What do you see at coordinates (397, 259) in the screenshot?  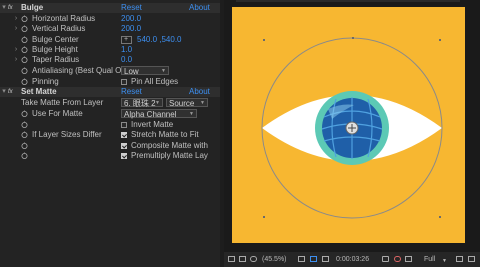 I see `color-channels-icon` at bounding box center [397, 259].